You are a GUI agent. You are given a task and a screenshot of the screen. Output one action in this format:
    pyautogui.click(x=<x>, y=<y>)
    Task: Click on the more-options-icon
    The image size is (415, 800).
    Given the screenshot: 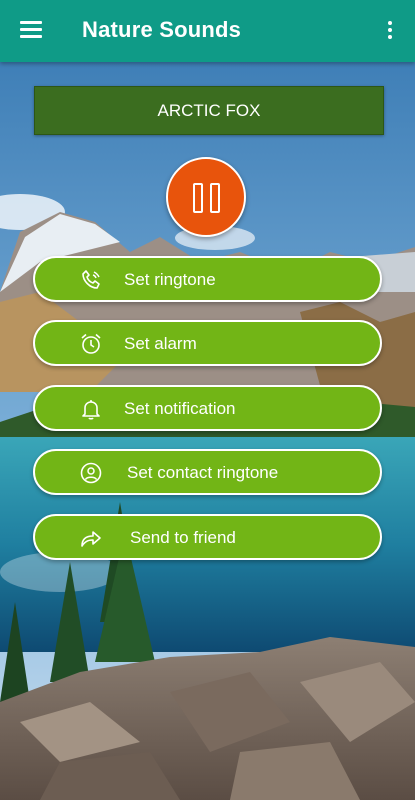 What is the action you would take?
    pyautogui.click(x=390, y=31)
    